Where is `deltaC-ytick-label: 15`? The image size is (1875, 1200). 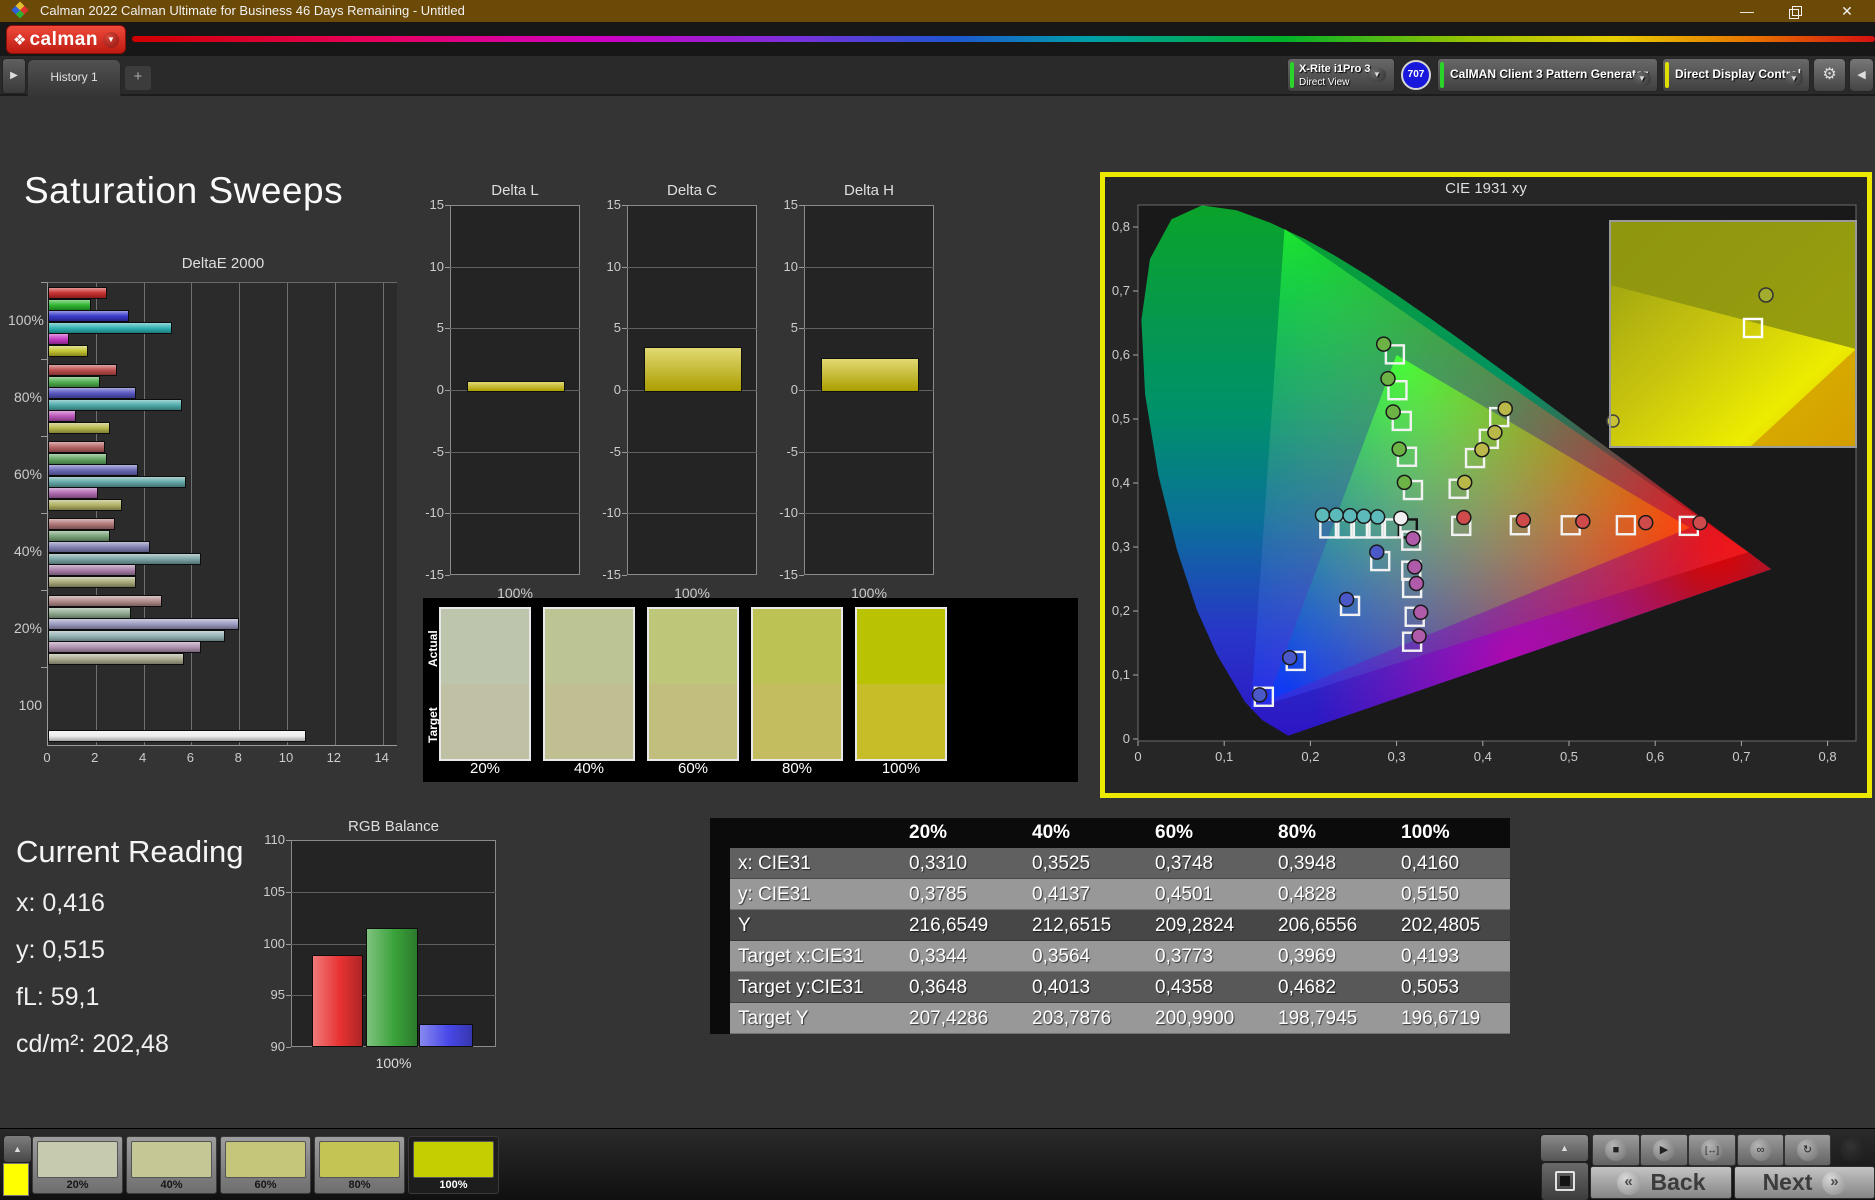 deltaC-ytick-label: 15 is located at coordinates (613, 204).